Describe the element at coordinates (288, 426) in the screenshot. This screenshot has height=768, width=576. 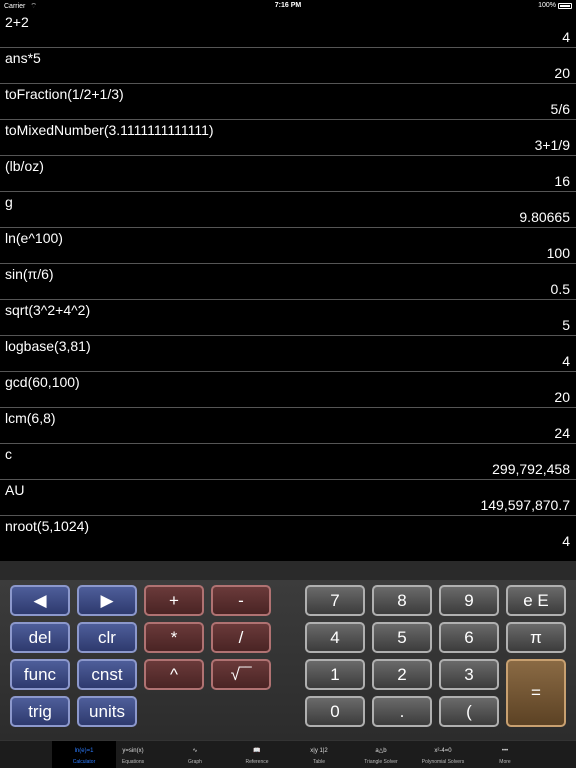
I see `history-entry: lcm(6,8) 24` at that location.